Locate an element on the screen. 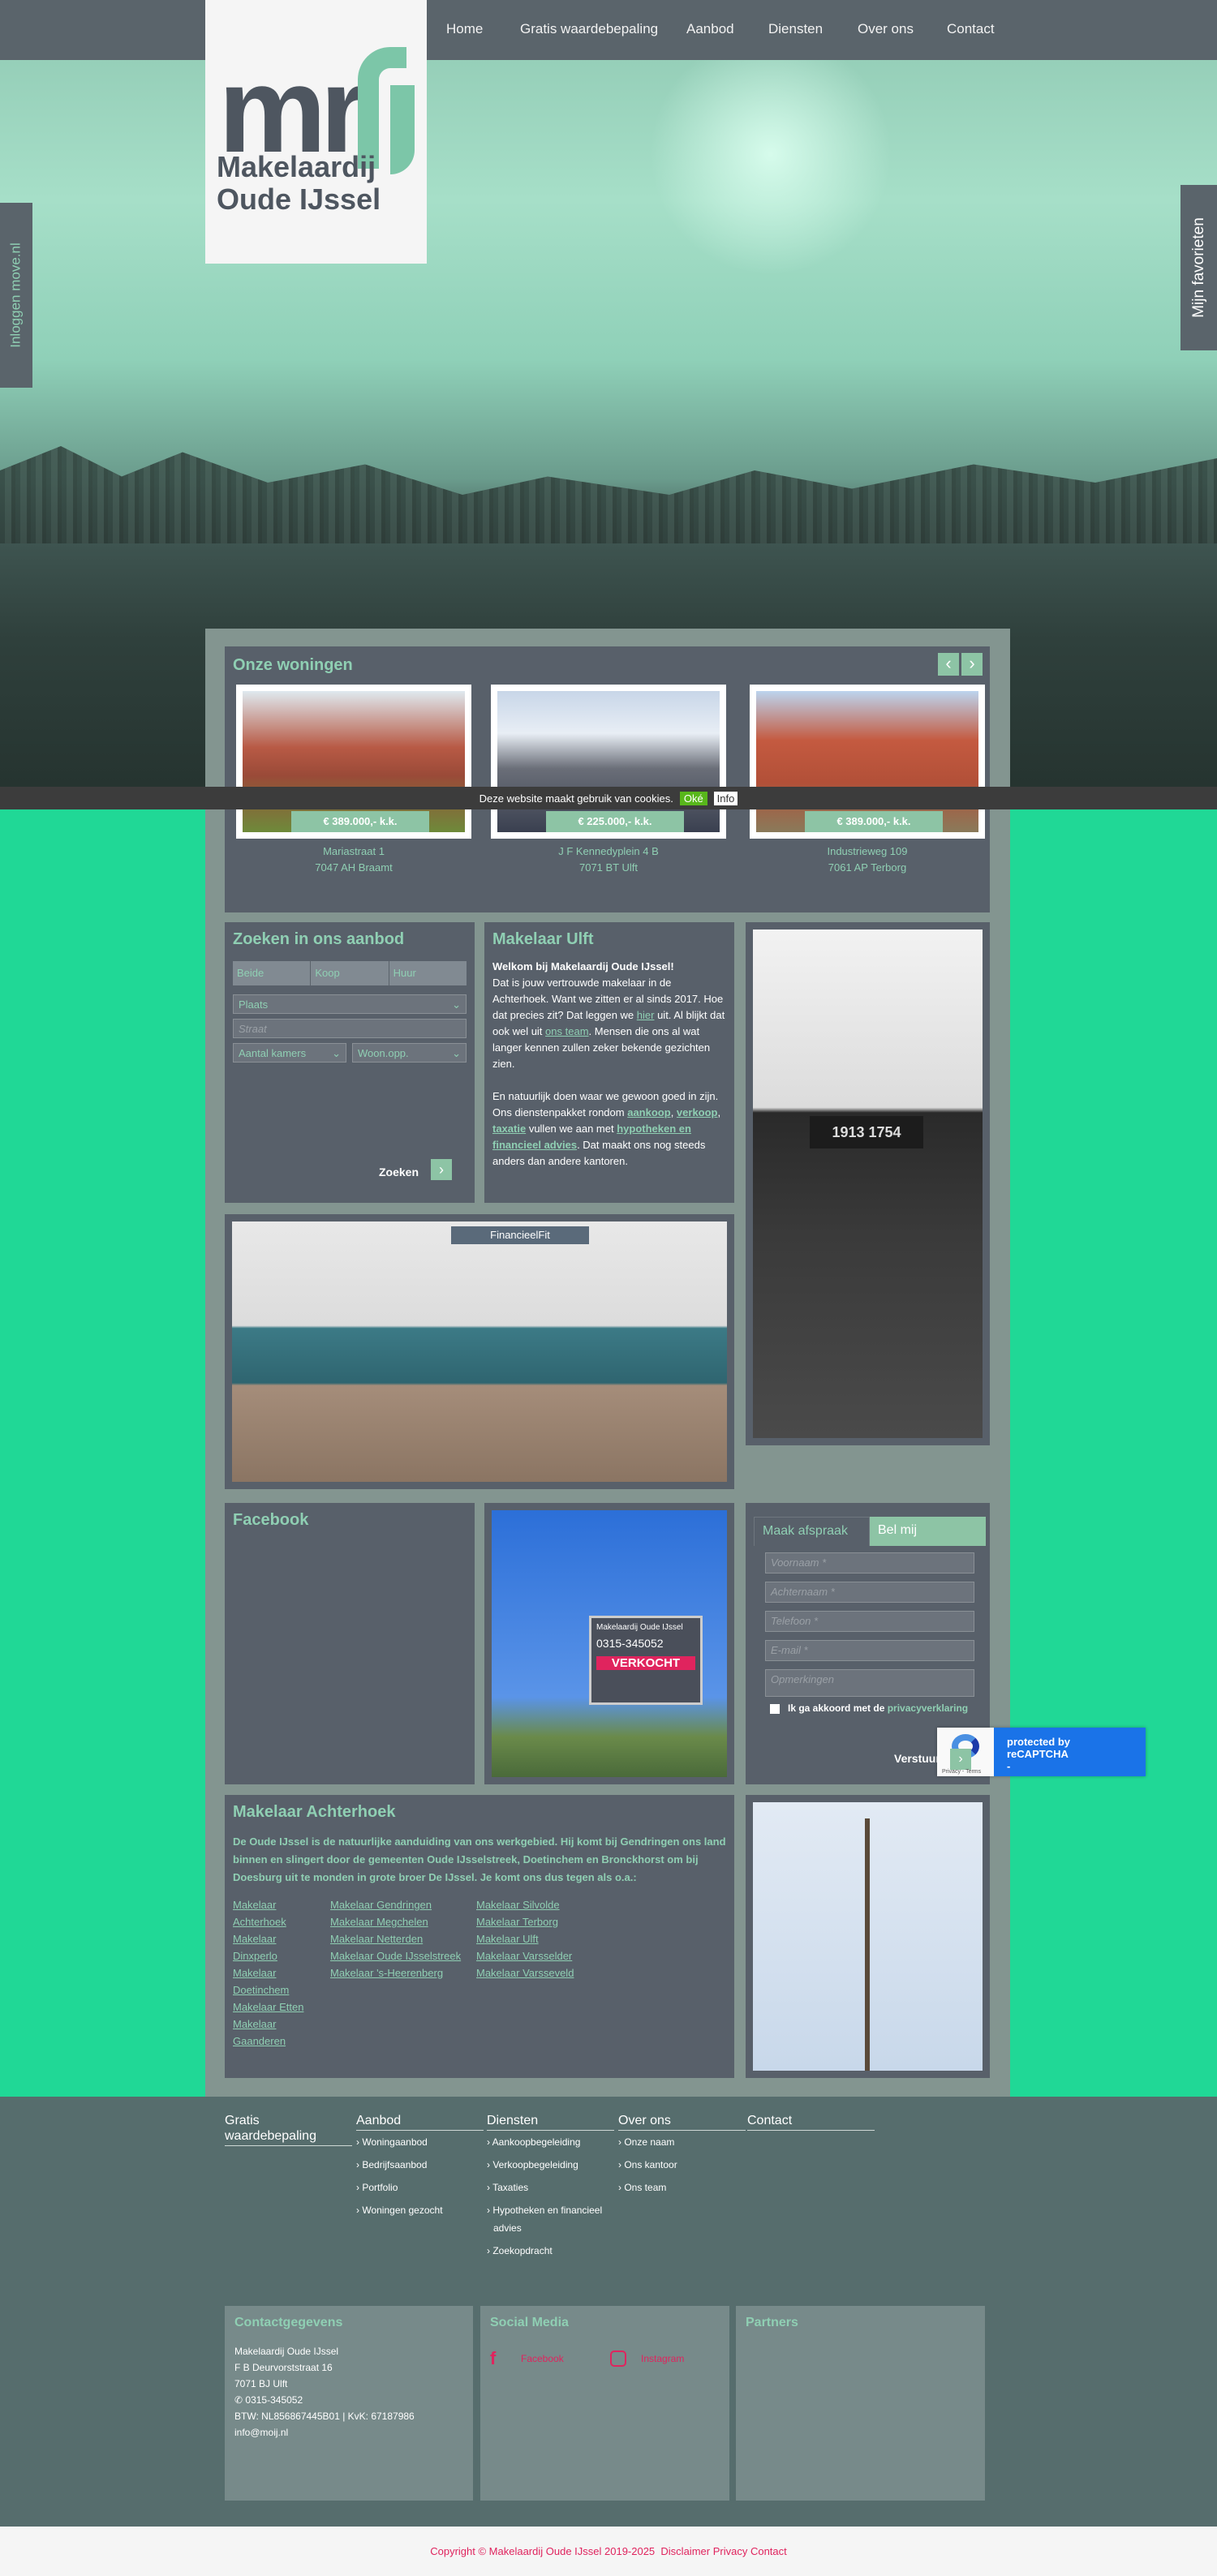 The height and width of the screenshot is (2576, 1217). property-address-1: Mariastraat 1 7047 AH Braamt is located at coordinates (353, 860).